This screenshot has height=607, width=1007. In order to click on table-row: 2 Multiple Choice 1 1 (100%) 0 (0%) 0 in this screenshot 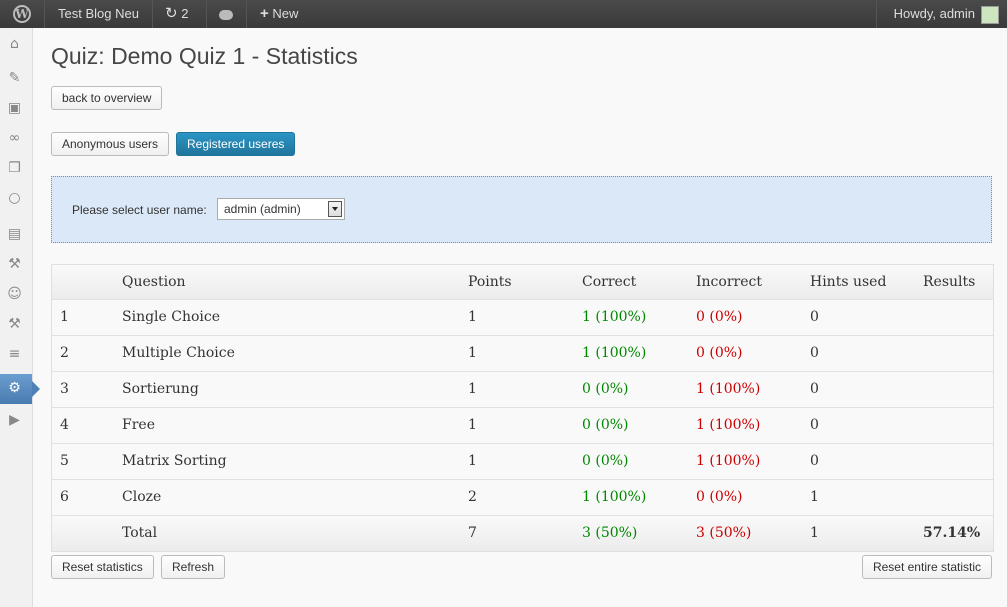, I will do `click(522, 353)`.